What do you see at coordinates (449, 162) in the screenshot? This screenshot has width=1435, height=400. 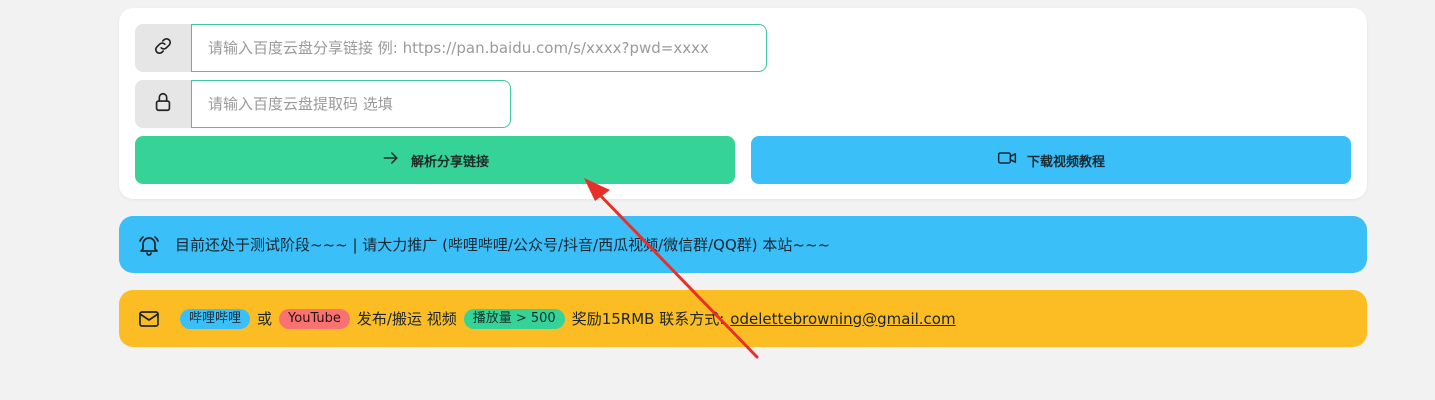 I see `parse-link-label: 解析分享链接` at bounding box center [449, 162].